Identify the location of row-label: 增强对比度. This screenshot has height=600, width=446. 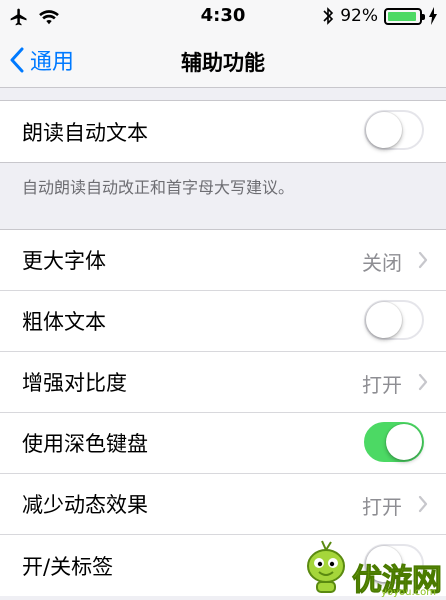
(74, 383).